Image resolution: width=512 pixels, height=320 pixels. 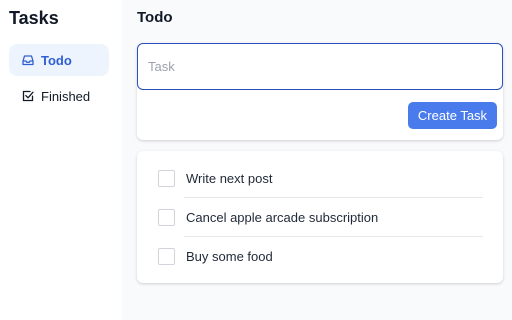 What do you see at coordinates (320, 66) in the screenshot?
I see `task-input` at bounding box center [320, 66].